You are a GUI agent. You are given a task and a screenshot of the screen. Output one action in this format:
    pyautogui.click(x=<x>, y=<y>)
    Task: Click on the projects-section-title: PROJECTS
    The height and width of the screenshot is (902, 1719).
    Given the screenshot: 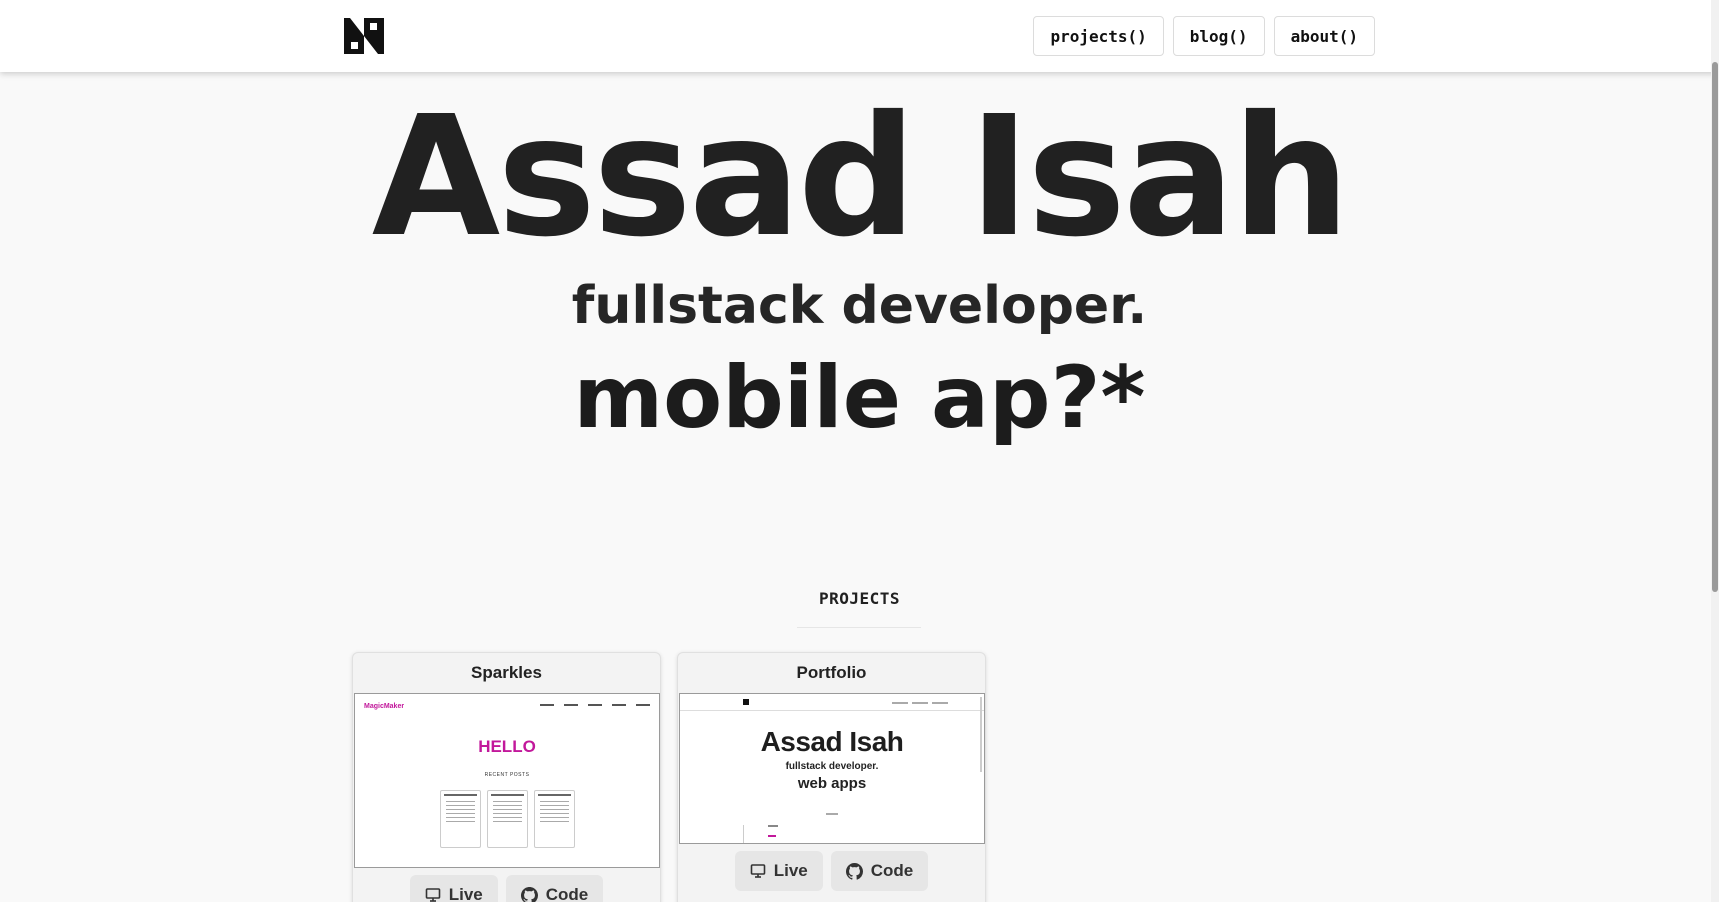 What is the action you would take?
    pyautogui.click(x=859, y=598)
    